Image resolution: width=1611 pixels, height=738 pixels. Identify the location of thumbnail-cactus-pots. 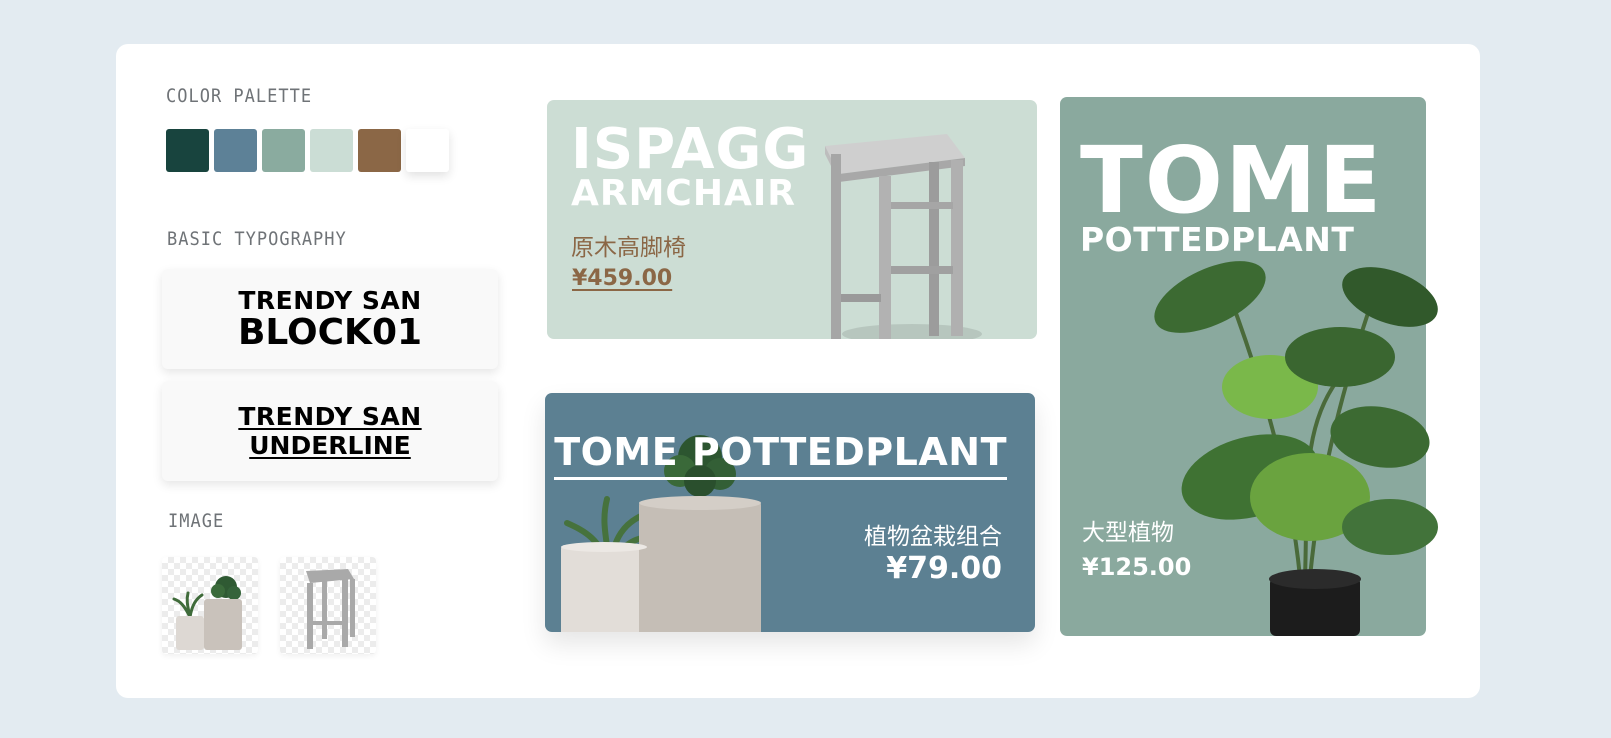
(210, 605).